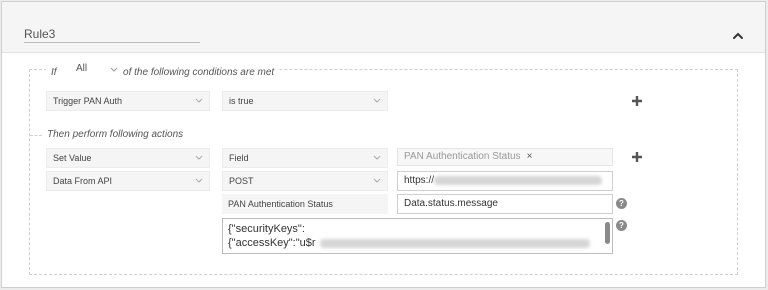 The width and height of the screenshot is (768, 290). What do you see at coordinates (241, 101) in the screenshot?
I see `condition-operator-value: is true` at bounding box center [241, 101].